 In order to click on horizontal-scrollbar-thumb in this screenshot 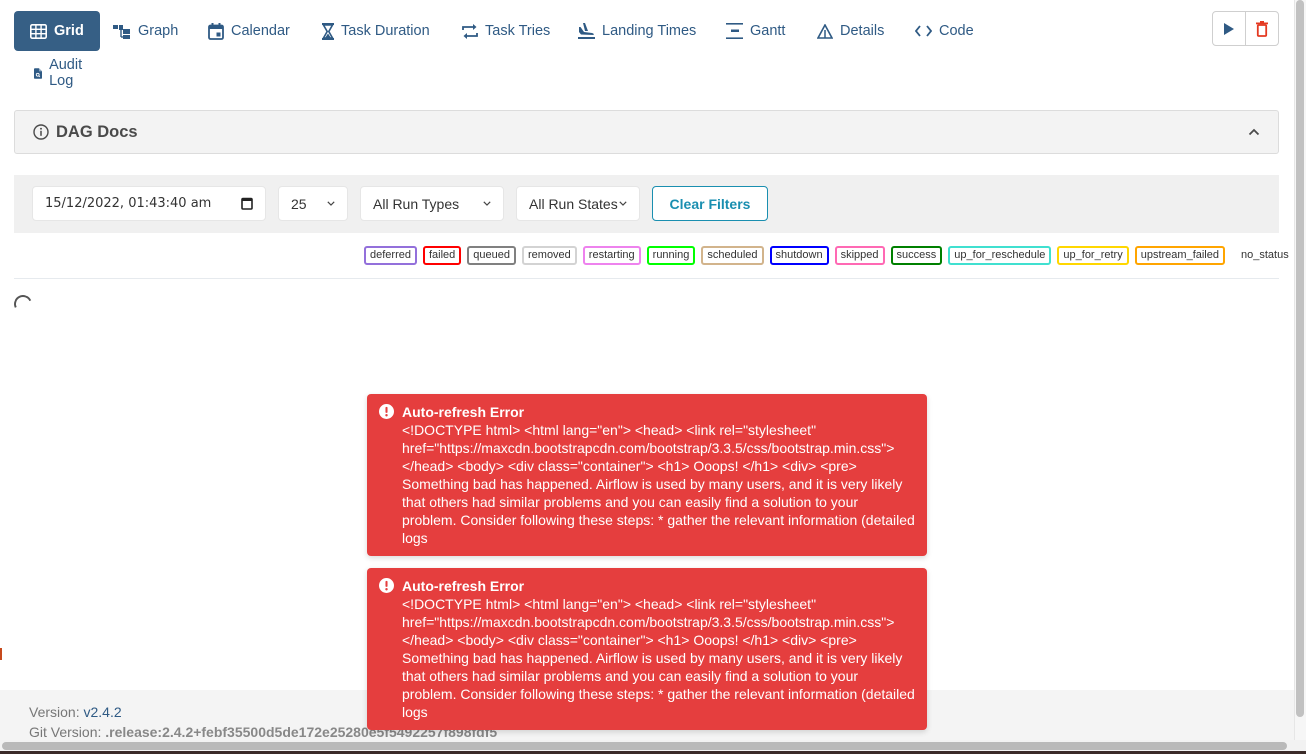, I will do `click(644, 746)`.